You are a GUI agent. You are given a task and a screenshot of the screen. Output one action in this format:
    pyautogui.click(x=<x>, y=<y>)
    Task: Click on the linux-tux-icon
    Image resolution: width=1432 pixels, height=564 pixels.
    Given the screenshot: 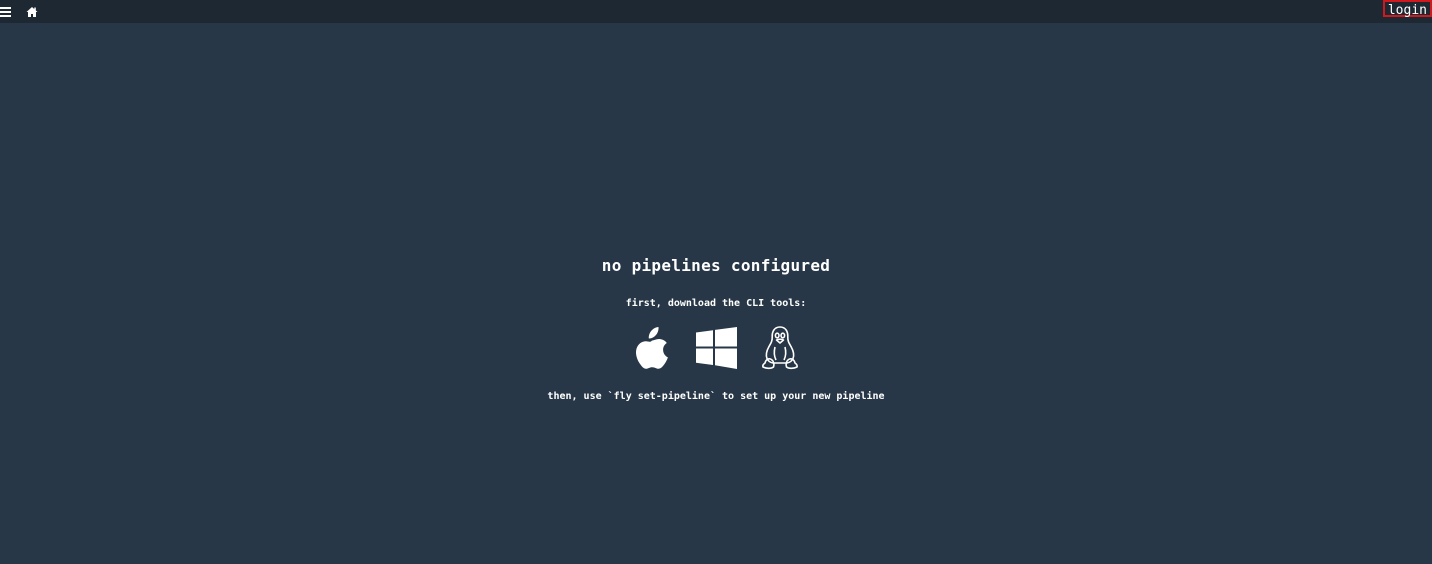 What is the action you would take?
    pyautogui.click(x=780, y=348)
    